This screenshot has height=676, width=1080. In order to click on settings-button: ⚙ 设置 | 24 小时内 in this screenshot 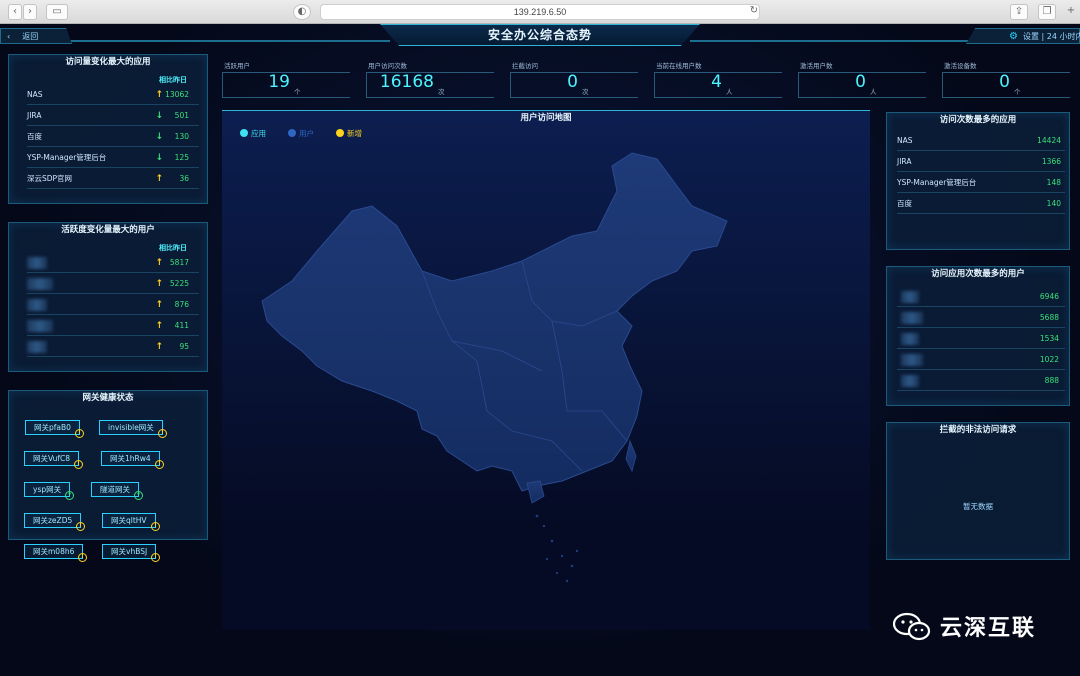, I will do `click(1023, 36)`.